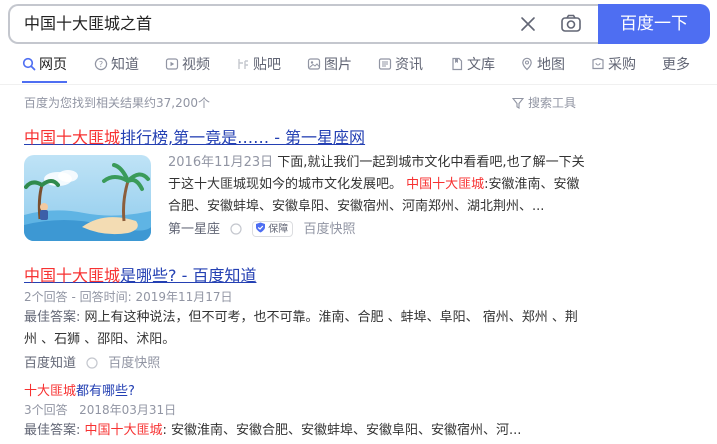 This screenshot has height=444, width=717. What do you see at coordinates (445, 184) in the screenshot?
I see `snippet-highlight: 中国十大匪城` at bounding box center [445, 184].